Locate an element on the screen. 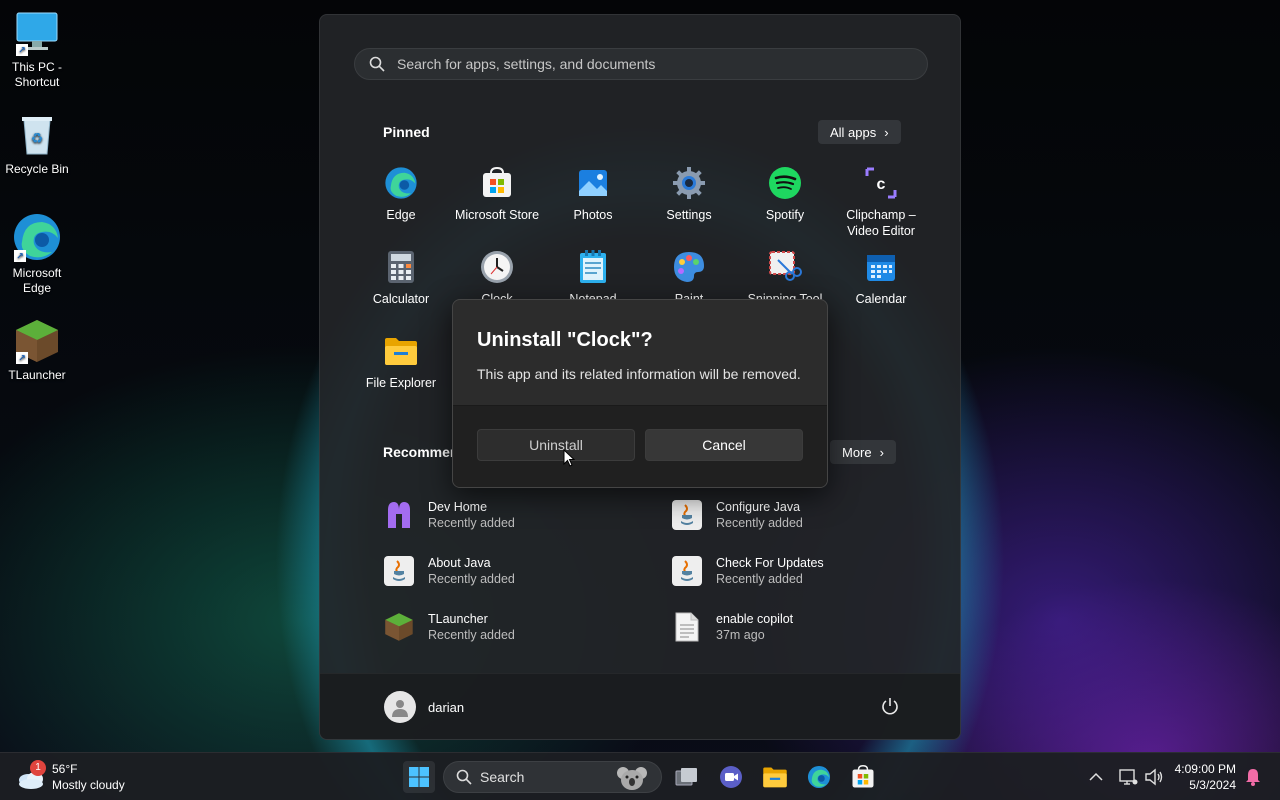 The height and width of the screenshot is (800, 1280). taskbar-search-box: Search is located at coordinates (552, 777).